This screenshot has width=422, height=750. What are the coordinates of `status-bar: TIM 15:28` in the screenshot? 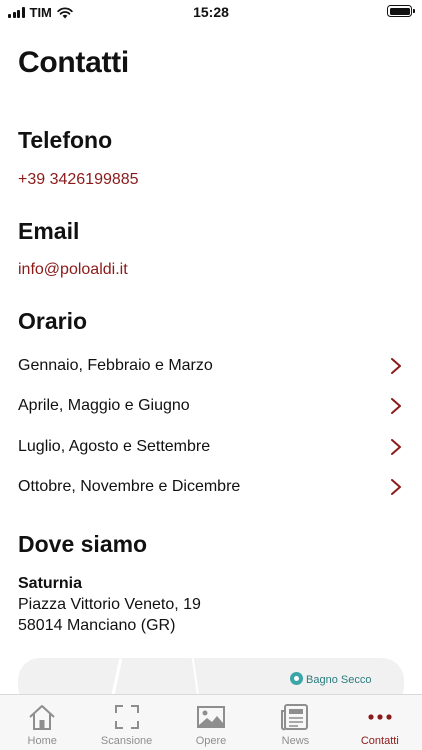 It's located at (211, 12).